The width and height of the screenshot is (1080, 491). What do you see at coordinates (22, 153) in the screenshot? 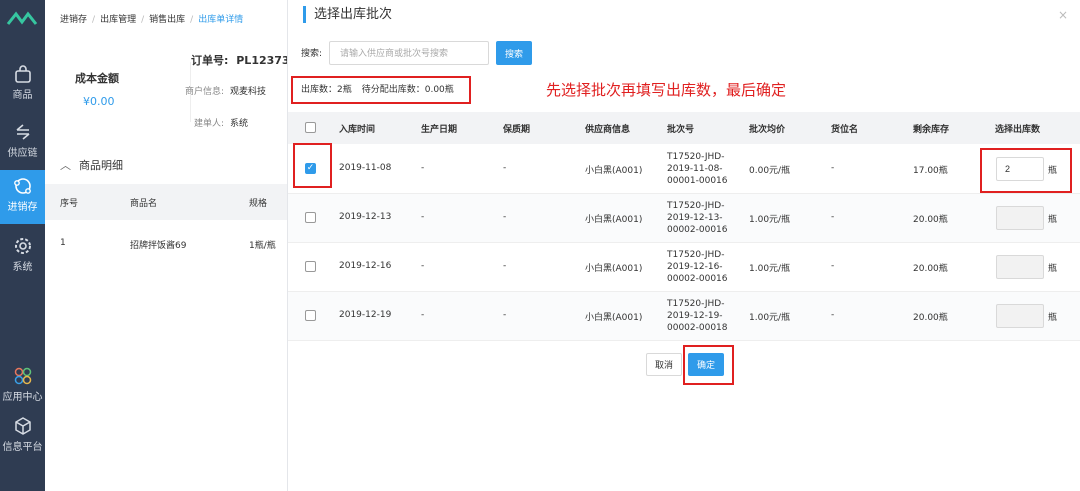
I see `nav-label: 供应链` at bounding box center [22, 153].